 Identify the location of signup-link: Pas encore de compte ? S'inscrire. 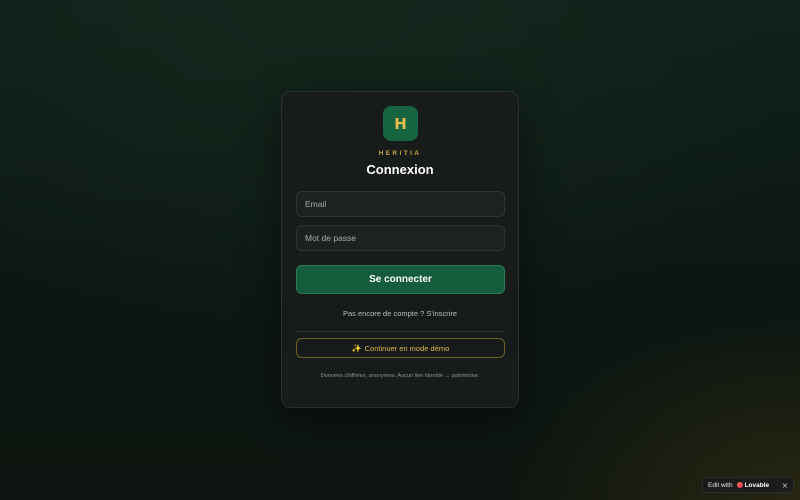
(400, 313).